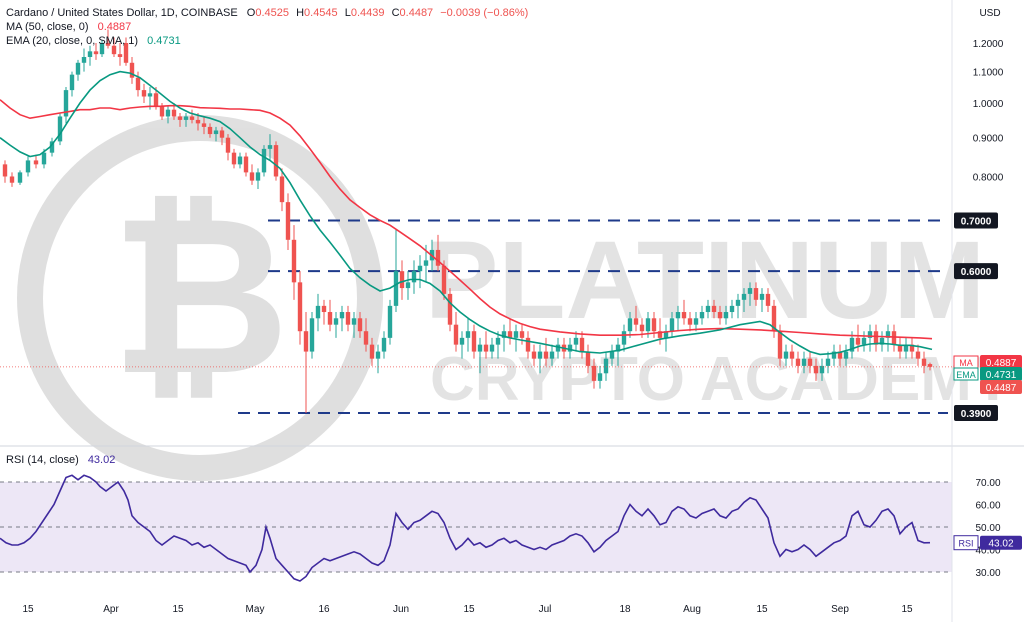  What do you see at coordinates (987, 506) in the screenshot?
I see `rsi-tick-label: 60.00` at bounding box center [987, 506].